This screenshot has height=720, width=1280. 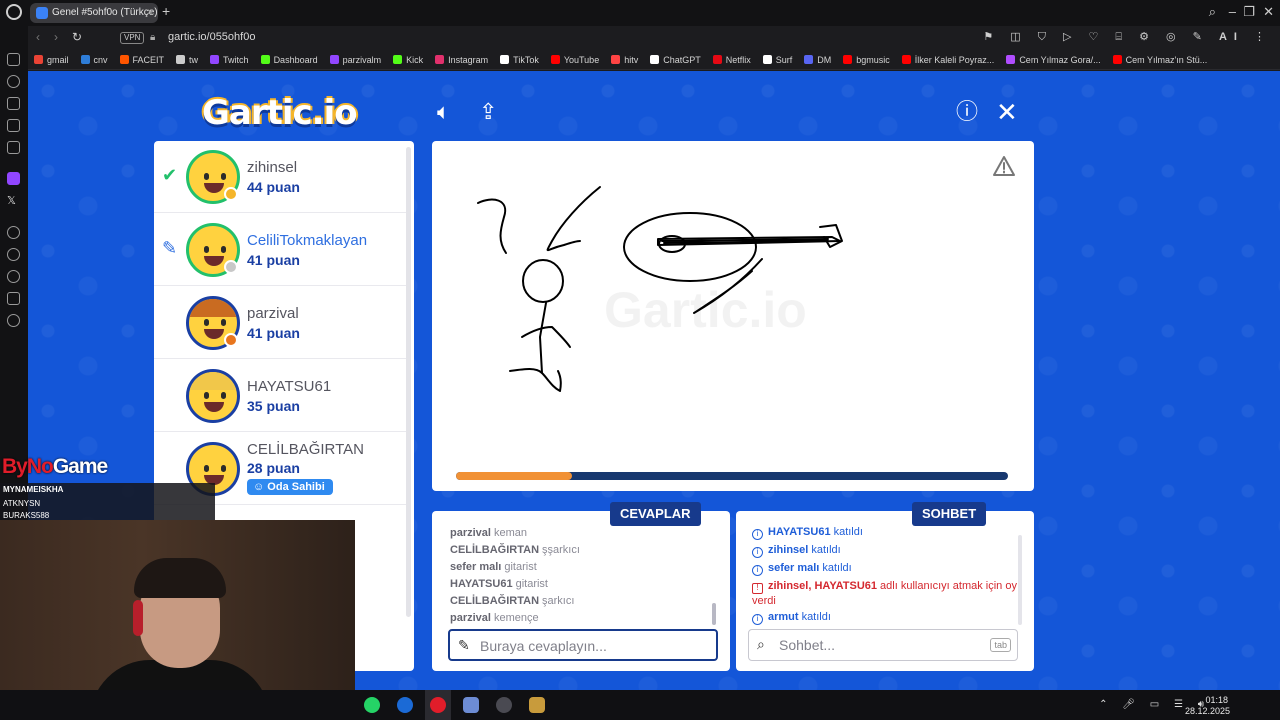 I want to click on answer-user: parzival, so click(x=470, y=533).